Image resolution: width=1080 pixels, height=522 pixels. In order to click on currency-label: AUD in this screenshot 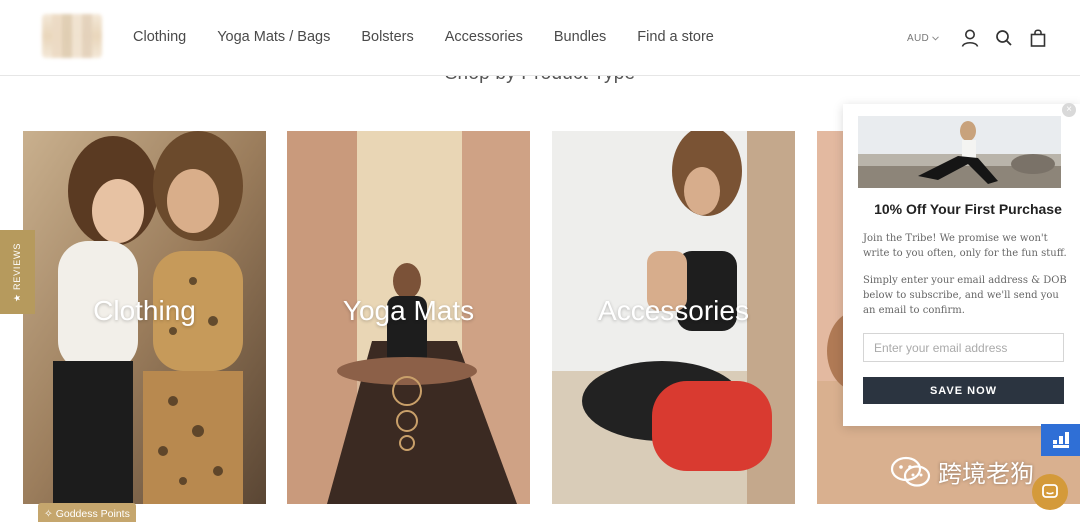, I will do `click(918, 38)`.